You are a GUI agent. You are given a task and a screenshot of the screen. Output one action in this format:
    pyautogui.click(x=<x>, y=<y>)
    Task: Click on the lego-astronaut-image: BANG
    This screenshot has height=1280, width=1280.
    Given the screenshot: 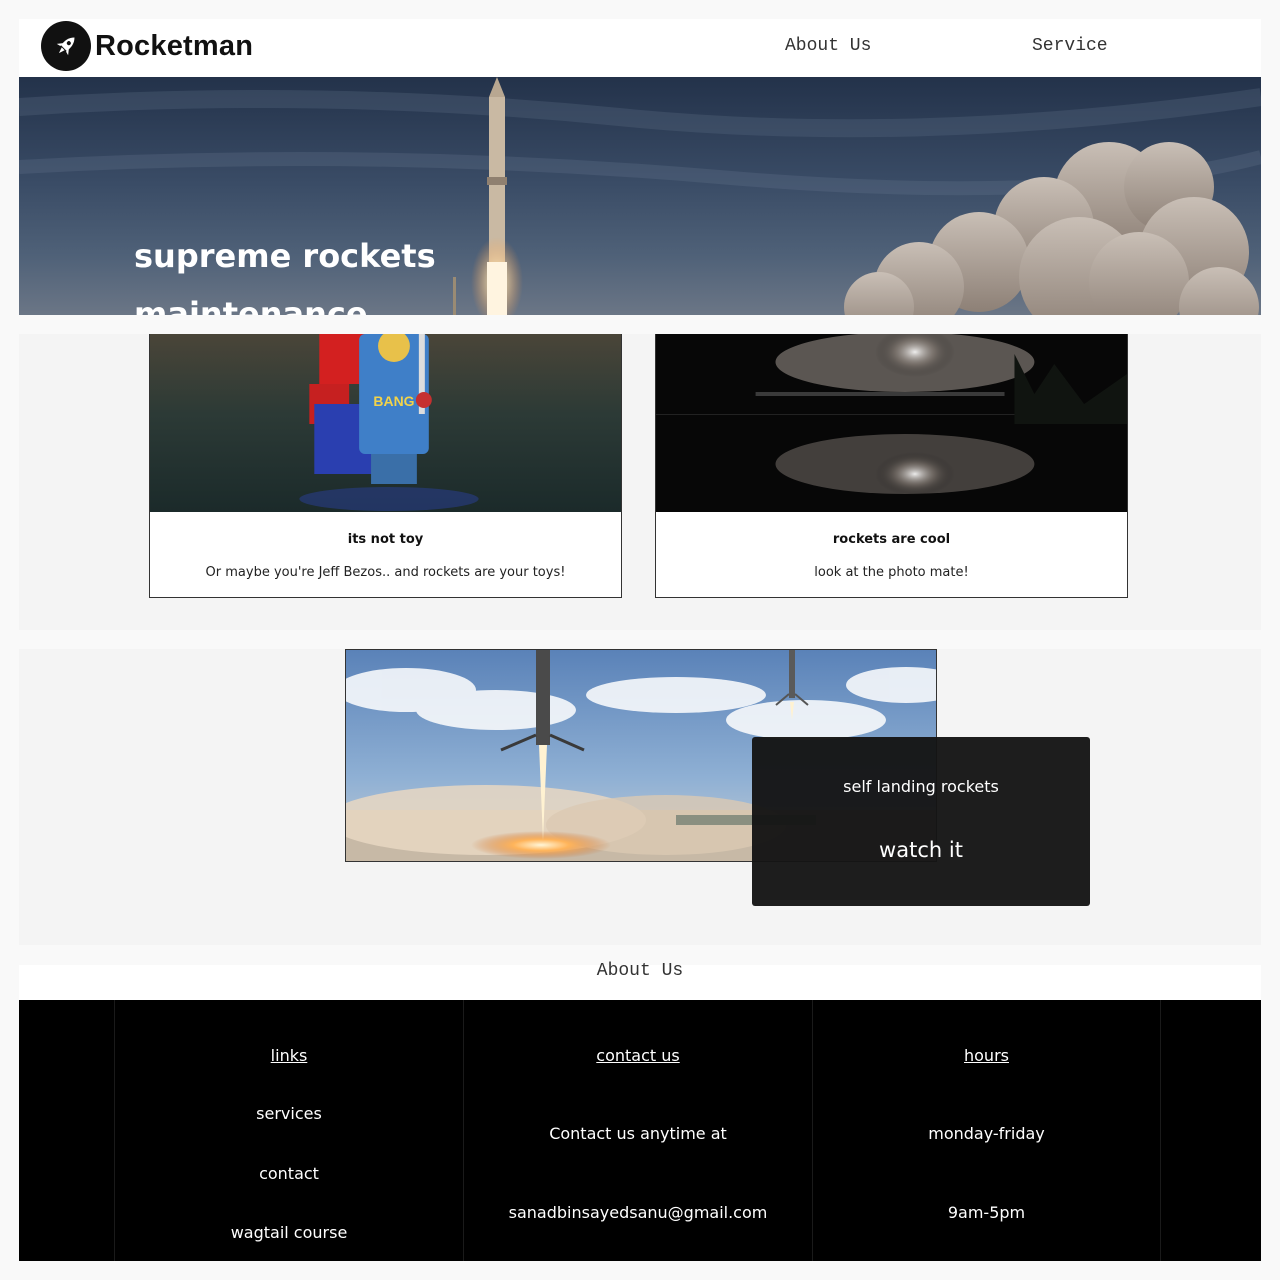 What is the action you would take?
    pyautogui.click(x=385, y=423)
    